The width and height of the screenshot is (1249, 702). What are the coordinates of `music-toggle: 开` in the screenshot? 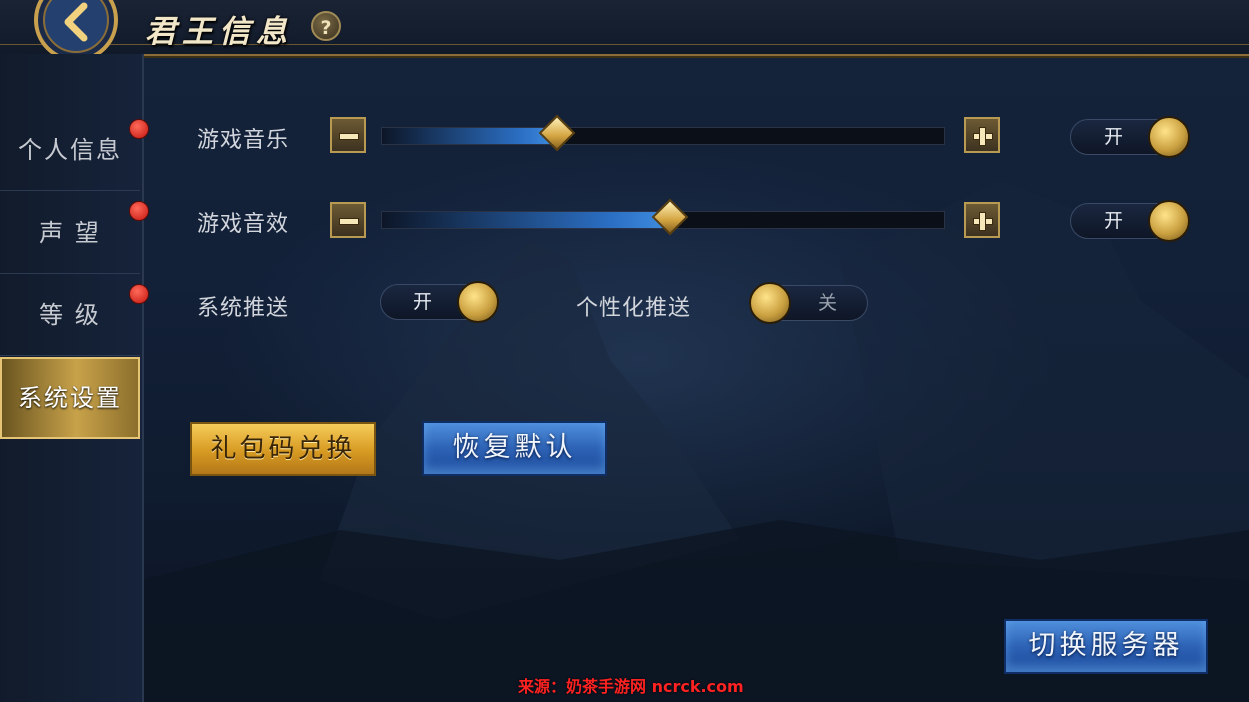 It's located at (1130, 137).